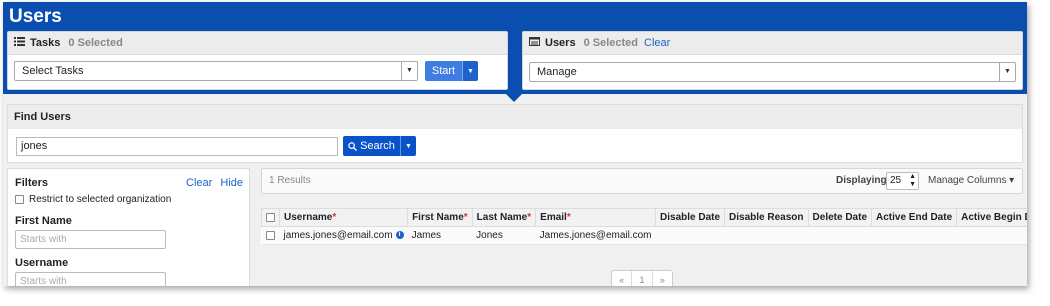 The height and width of the screenshot is (306, 1050). I want to click on active-begin-date-cell, so click(991, 235).